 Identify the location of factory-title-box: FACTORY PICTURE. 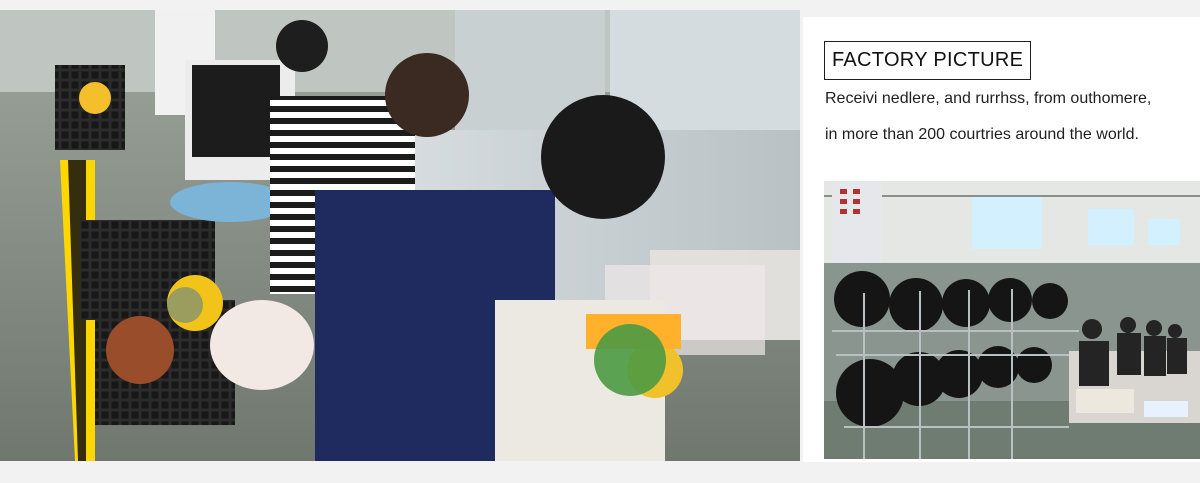
(928, 60).